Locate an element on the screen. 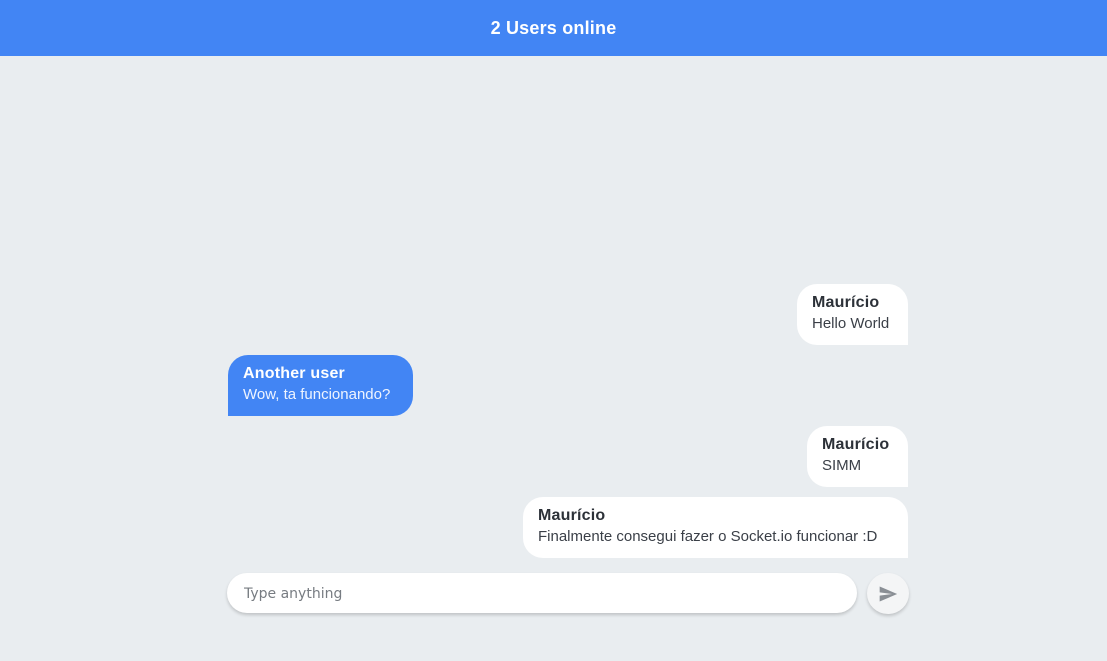 This screenshot has height=661, width=1107. message-input-wrapper is located at coordinates (542, 594).